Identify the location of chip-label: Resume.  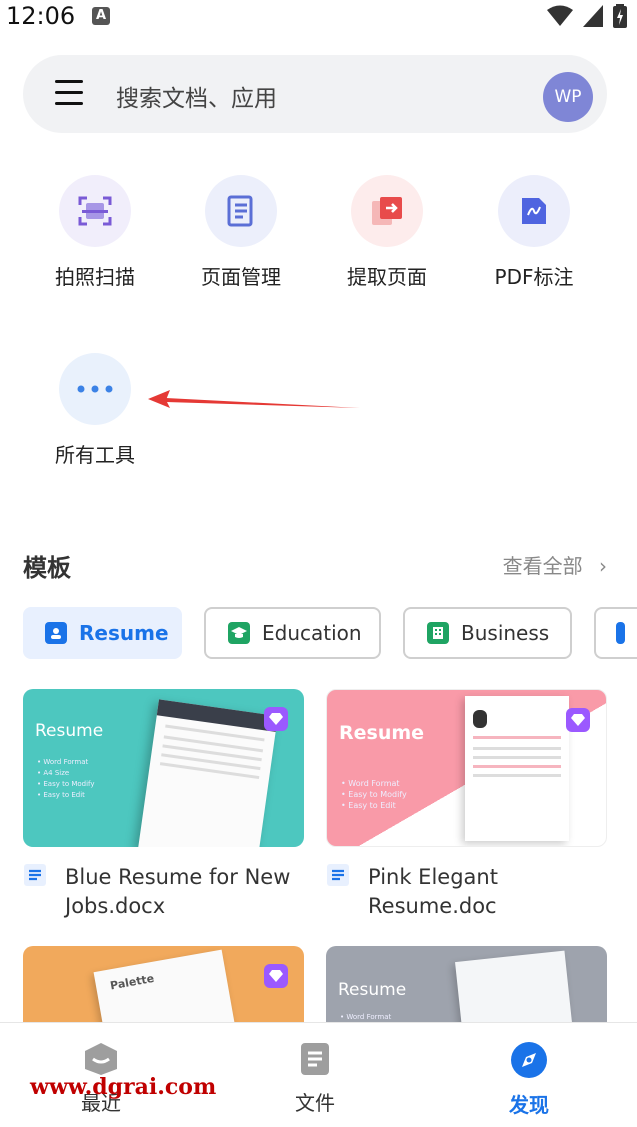
(124, 633).